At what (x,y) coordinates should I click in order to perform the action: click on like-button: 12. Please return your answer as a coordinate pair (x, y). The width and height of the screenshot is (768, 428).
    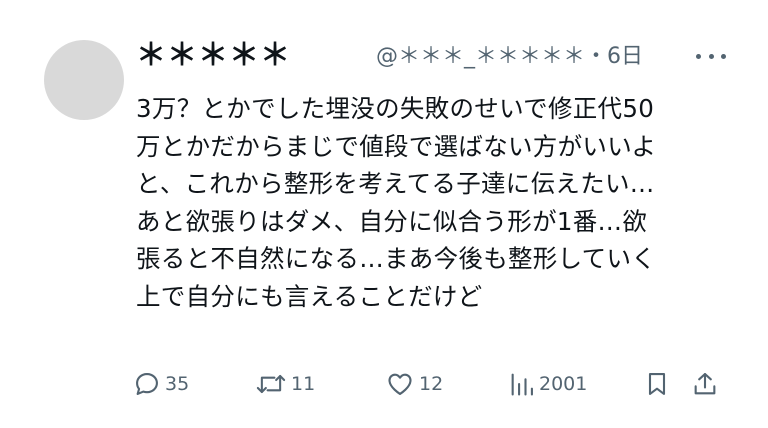
    Looking at the image, I should click on (414, 384).